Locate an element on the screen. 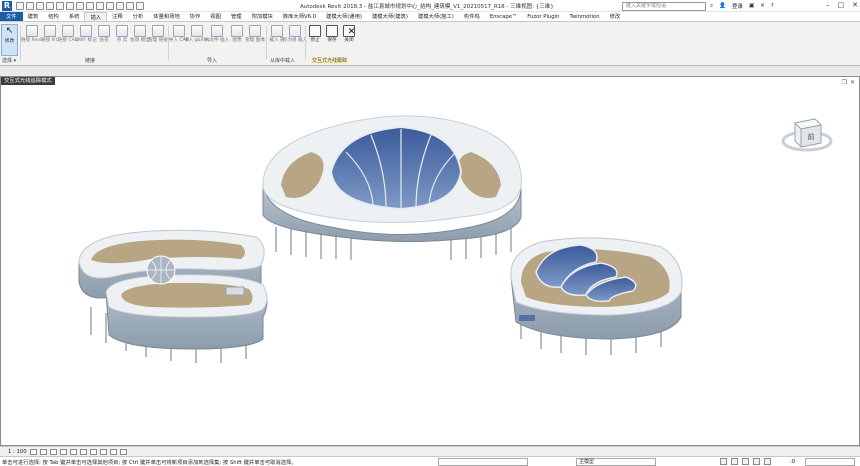 The height and width of the screenshot is (466, 860). detail-level-icon is located at coordinates (33, 451).